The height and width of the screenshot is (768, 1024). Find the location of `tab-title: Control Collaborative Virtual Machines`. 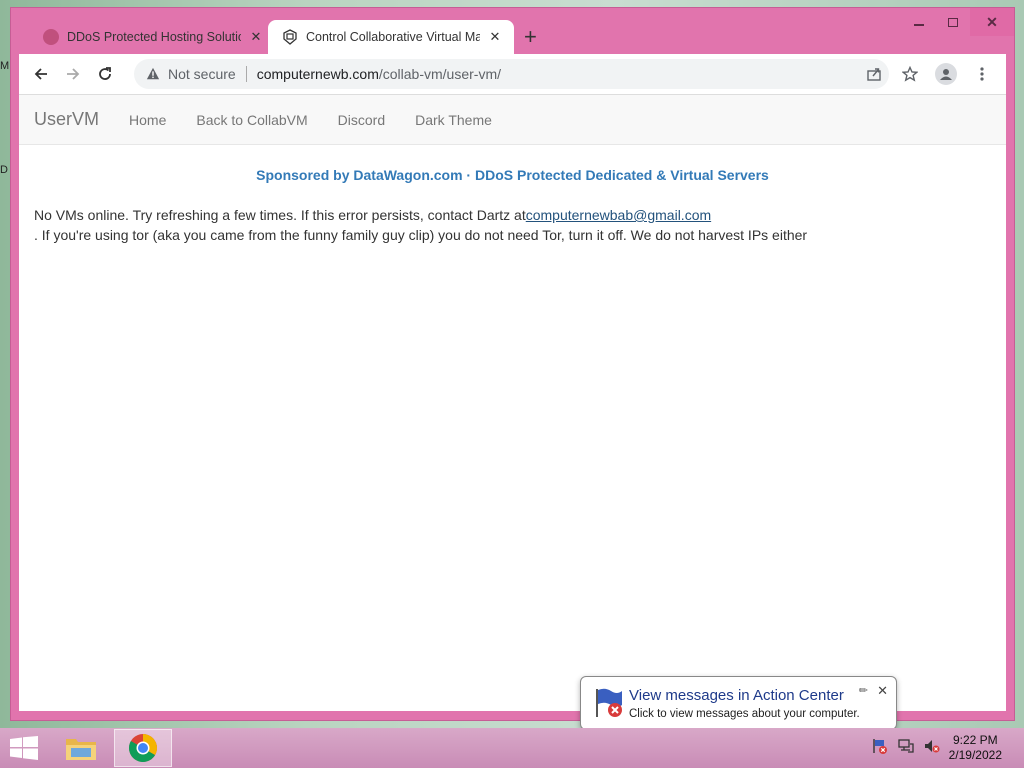

tab-title: Control Collaborative Virtual Machines is located at coordinates (393, 37).